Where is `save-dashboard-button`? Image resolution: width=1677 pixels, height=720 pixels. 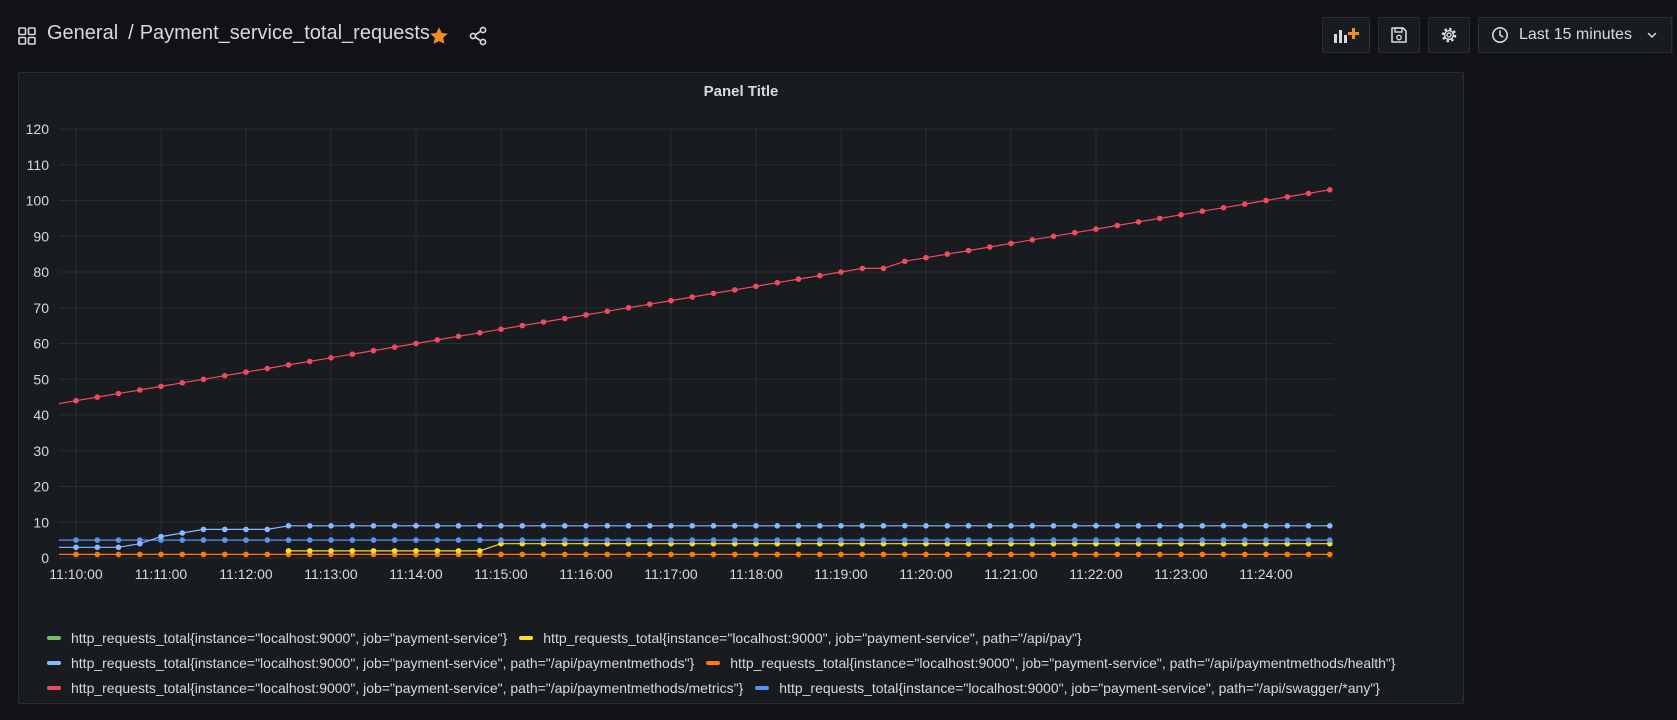
save-dashboard-button is located at coordinates (1399, 35).